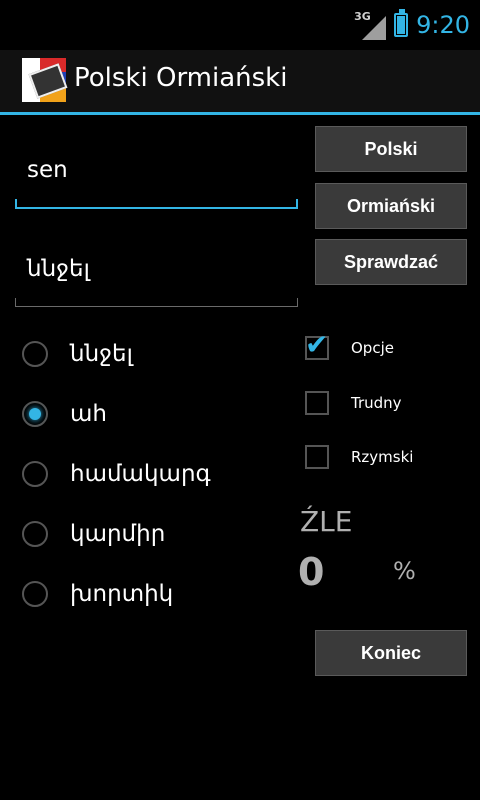 This screenshot has width=480, height=800. I want to click on signal-icon: 3G, so click(370, 25).